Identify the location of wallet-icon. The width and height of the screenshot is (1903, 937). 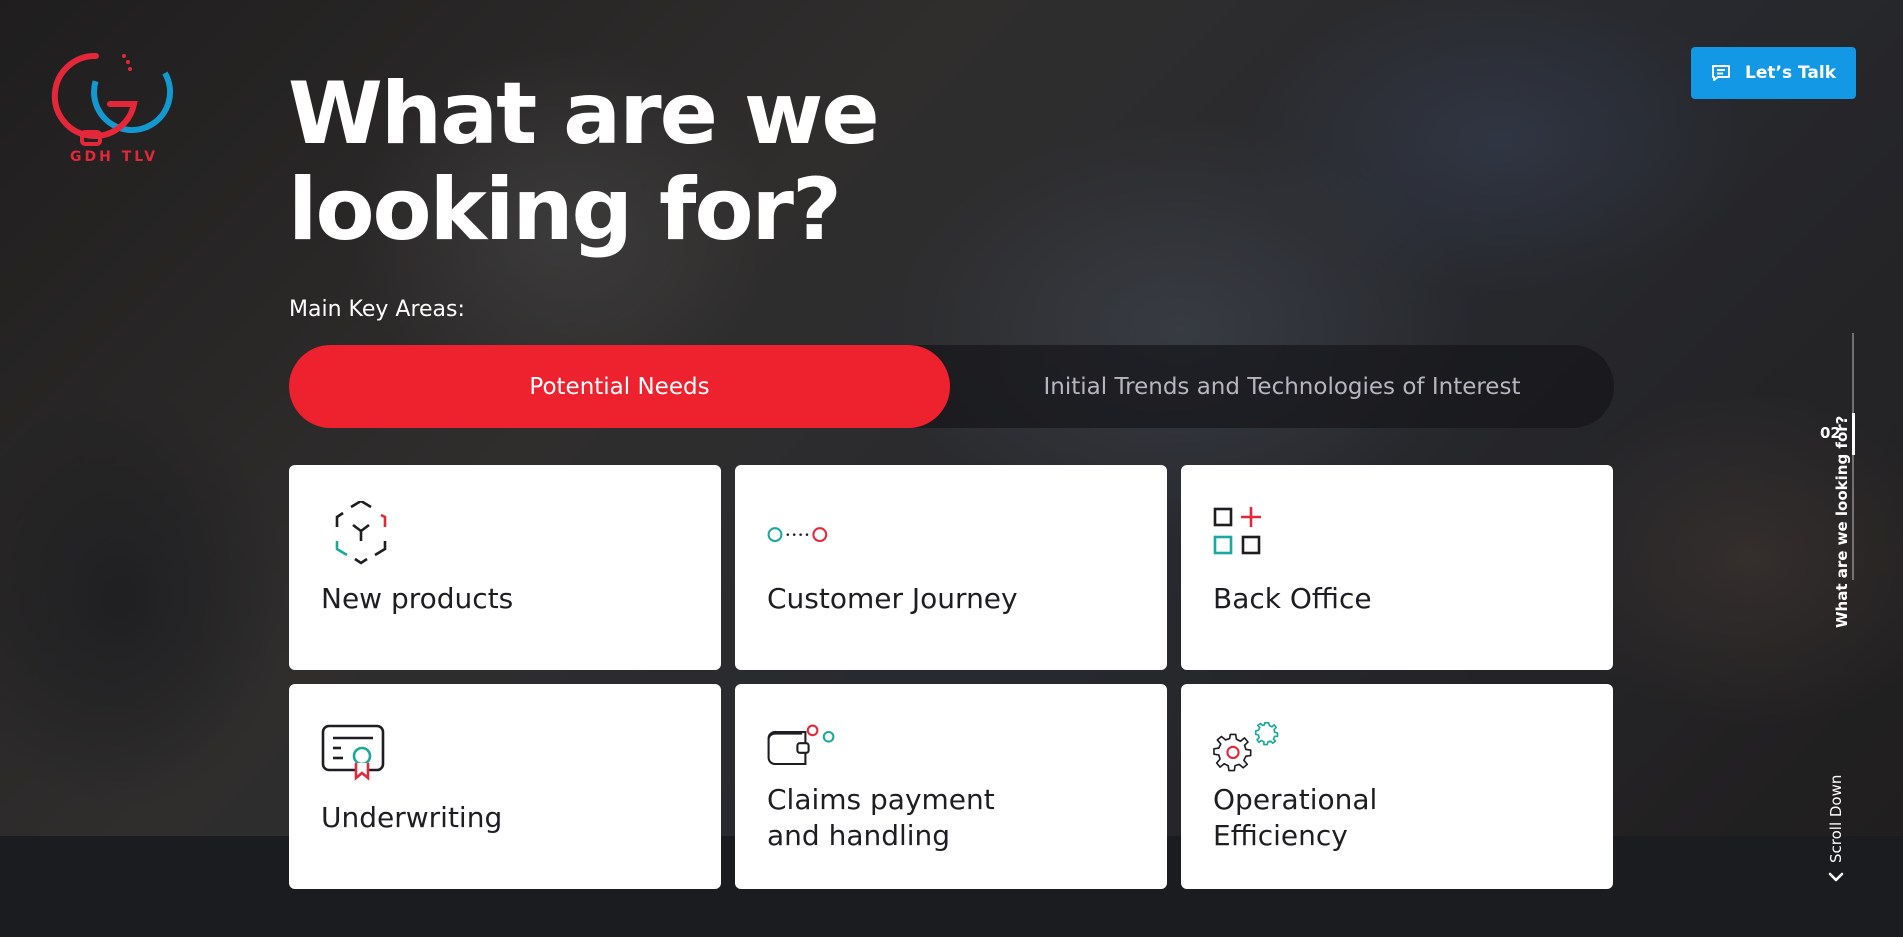
(801, 745).